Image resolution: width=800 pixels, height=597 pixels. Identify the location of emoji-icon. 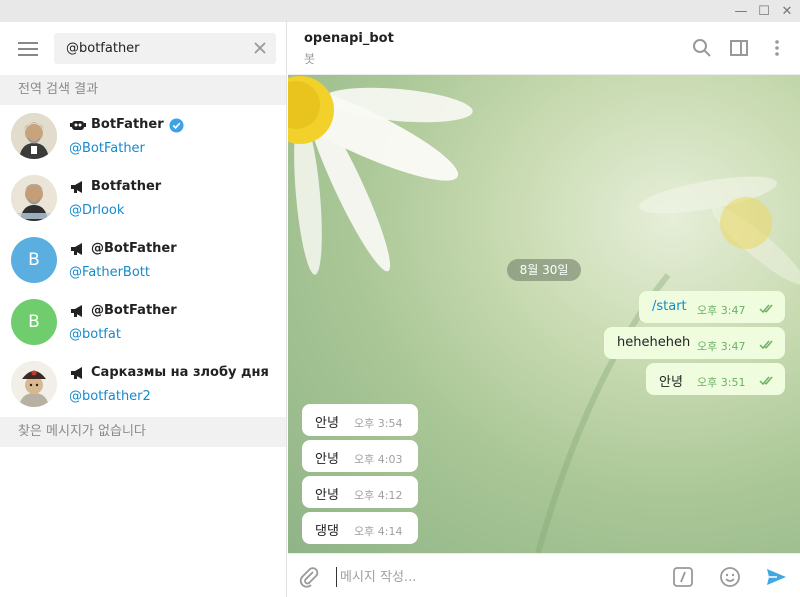
(730, 577).